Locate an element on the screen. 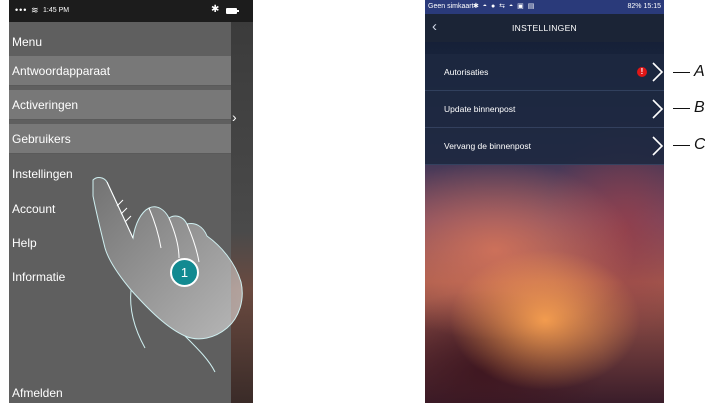 Image resolution: width=705 pixels, height=403 pixels. page-title: INSTELLINGEN is located at coordinates (544, 28).